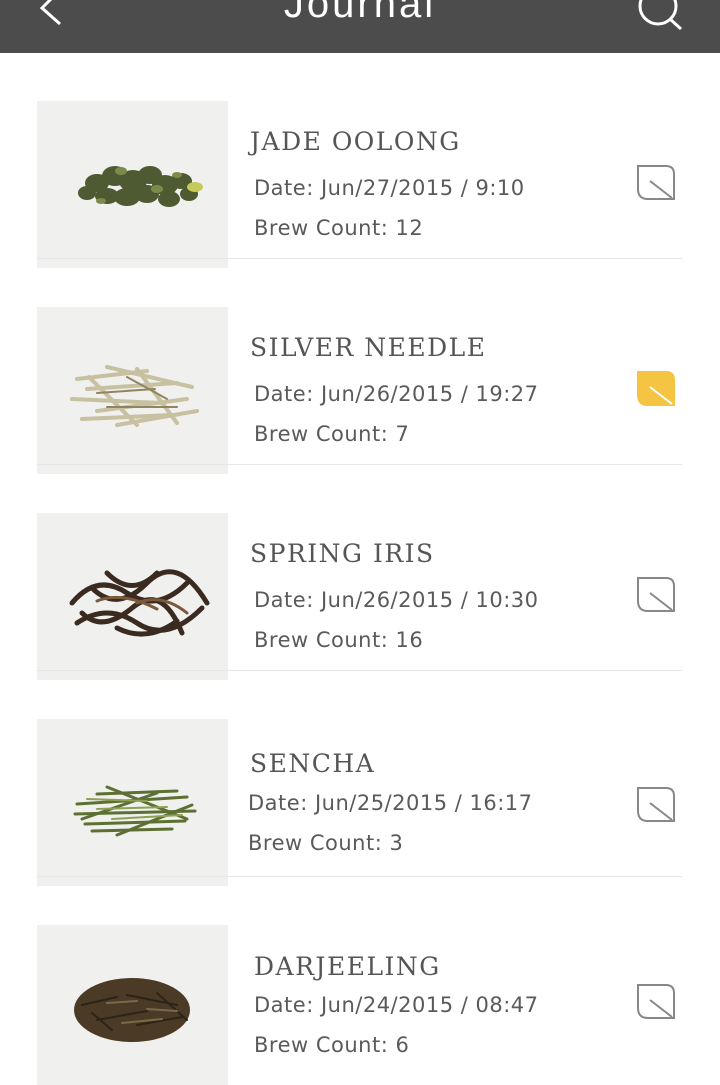  Describe the element at coordinates (368, 347) in the screenshot. I see `tea-name: SILVER NEEDLE` at that location.